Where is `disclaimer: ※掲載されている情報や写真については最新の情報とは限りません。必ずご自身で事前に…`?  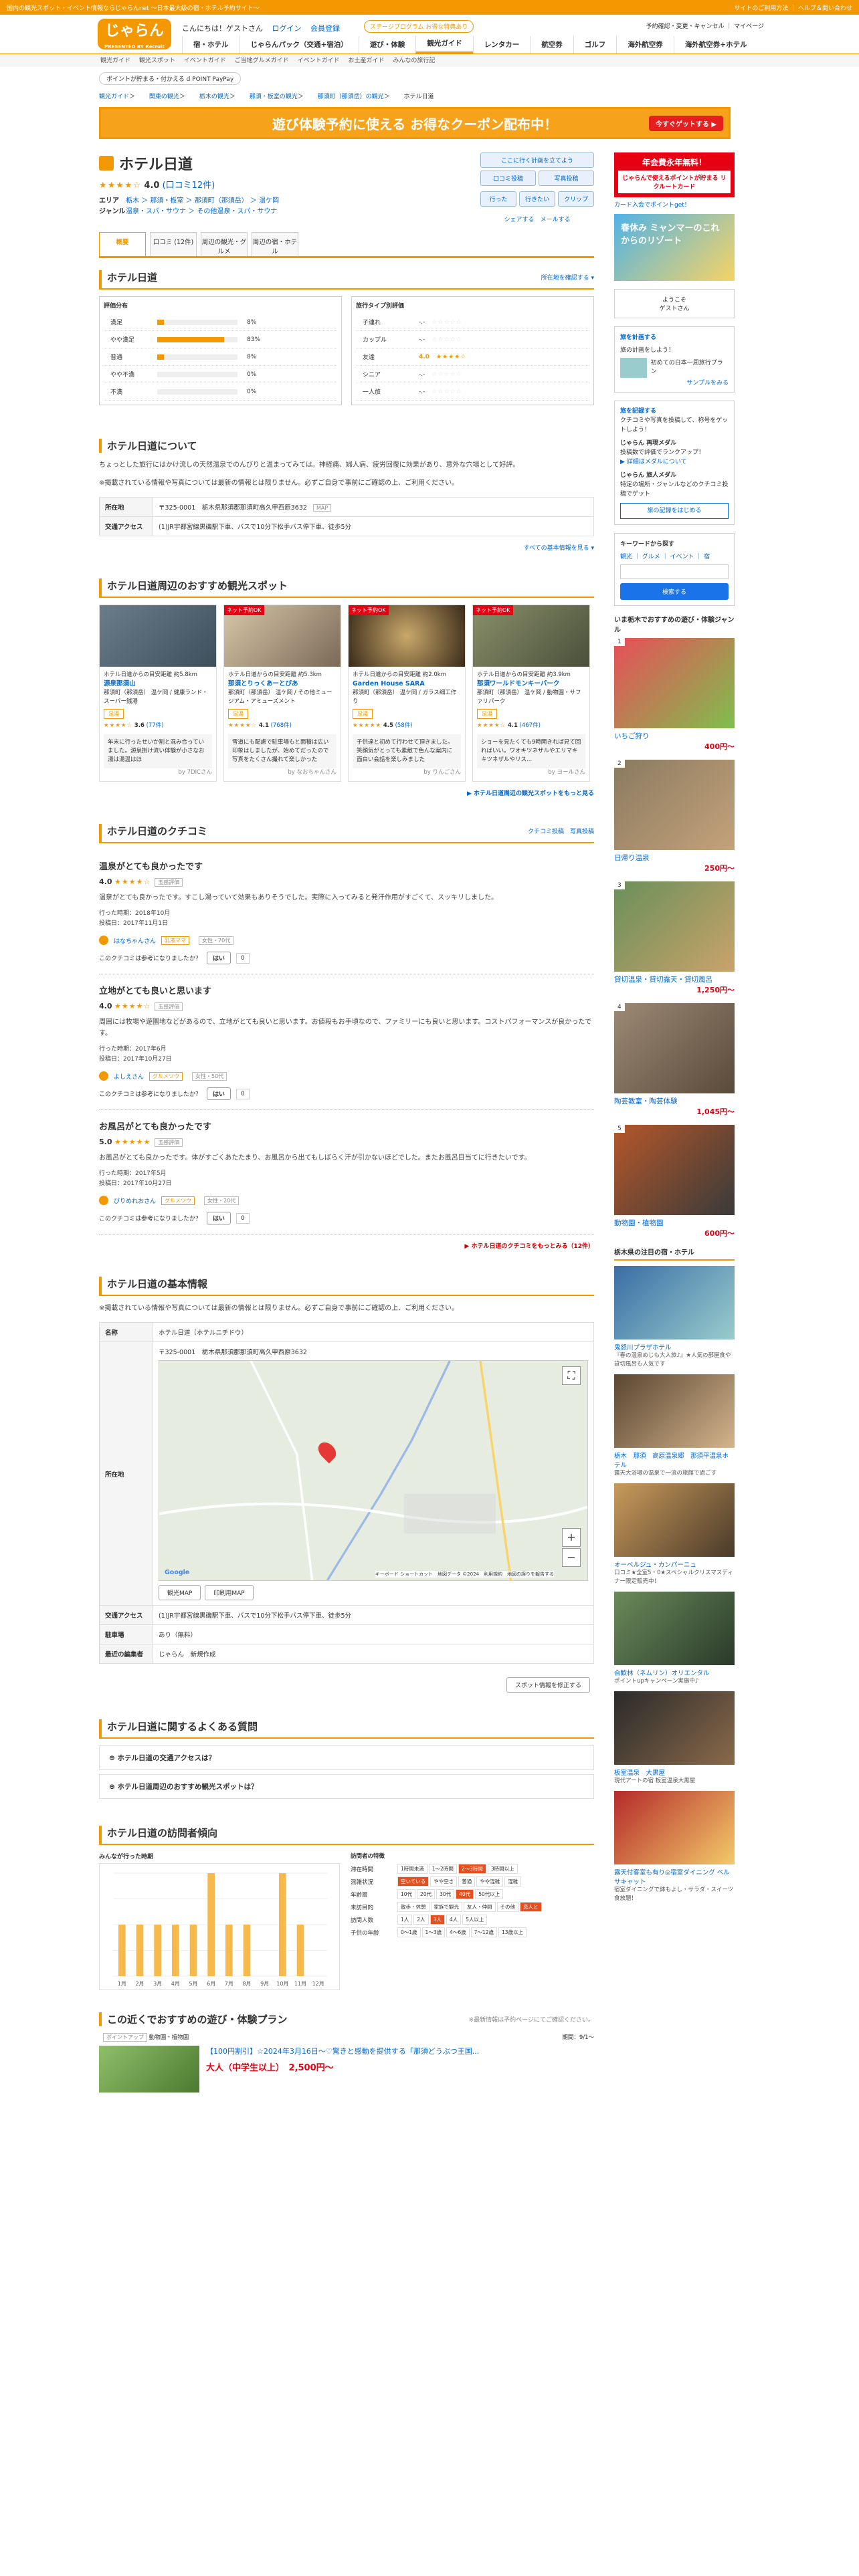
disclaimer: ※掲載されている情報や写真については最新の情報とは限りません。必ずご自身で事前に… is located at coordinates (279, 483).